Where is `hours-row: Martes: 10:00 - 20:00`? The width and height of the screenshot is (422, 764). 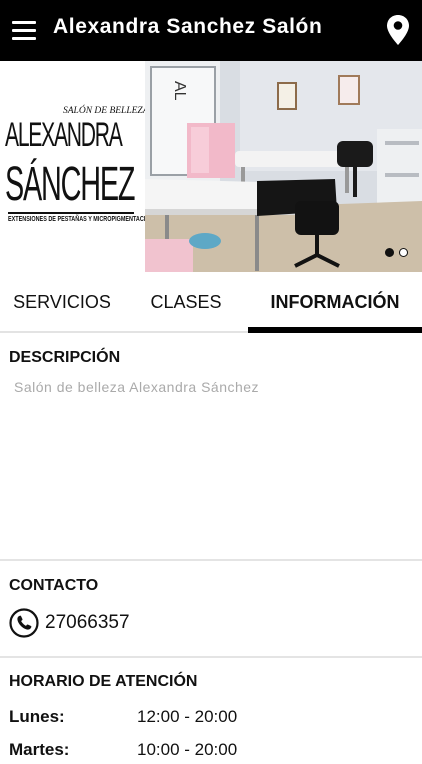 hours-row: Martes: 10:00 - 20:00 is located at coordinates (209, 752).